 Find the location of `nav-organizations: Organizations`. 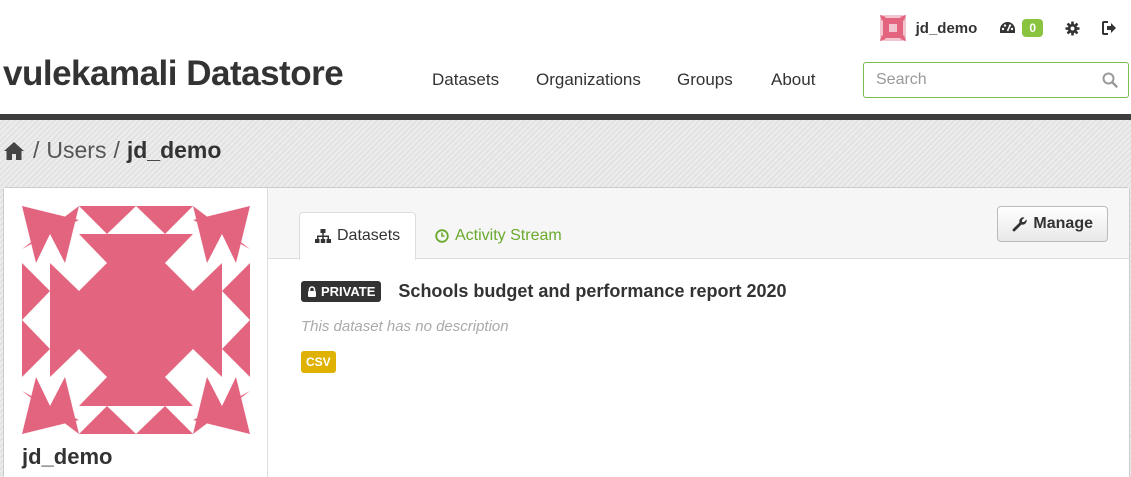

nav-organizations: Organizations is located at coordinates (588, 80).